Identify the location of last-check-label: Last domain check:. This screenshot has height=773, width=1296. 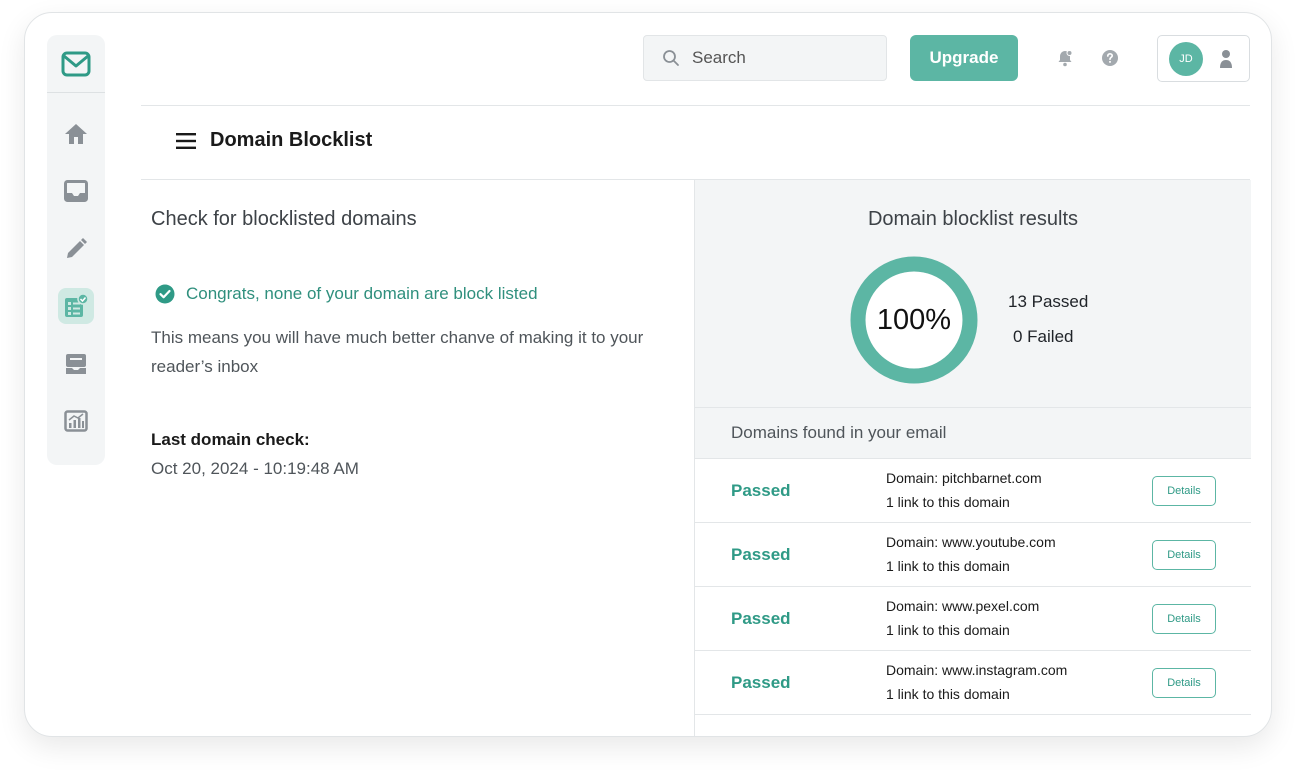
(230, 439).